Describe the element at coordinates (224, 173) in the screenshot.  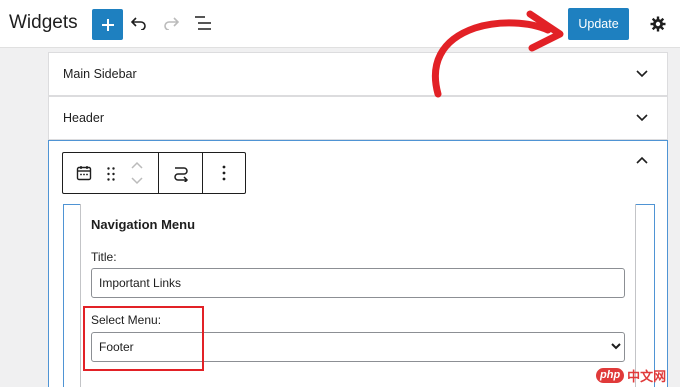
I see `more-options-icon` at that location.